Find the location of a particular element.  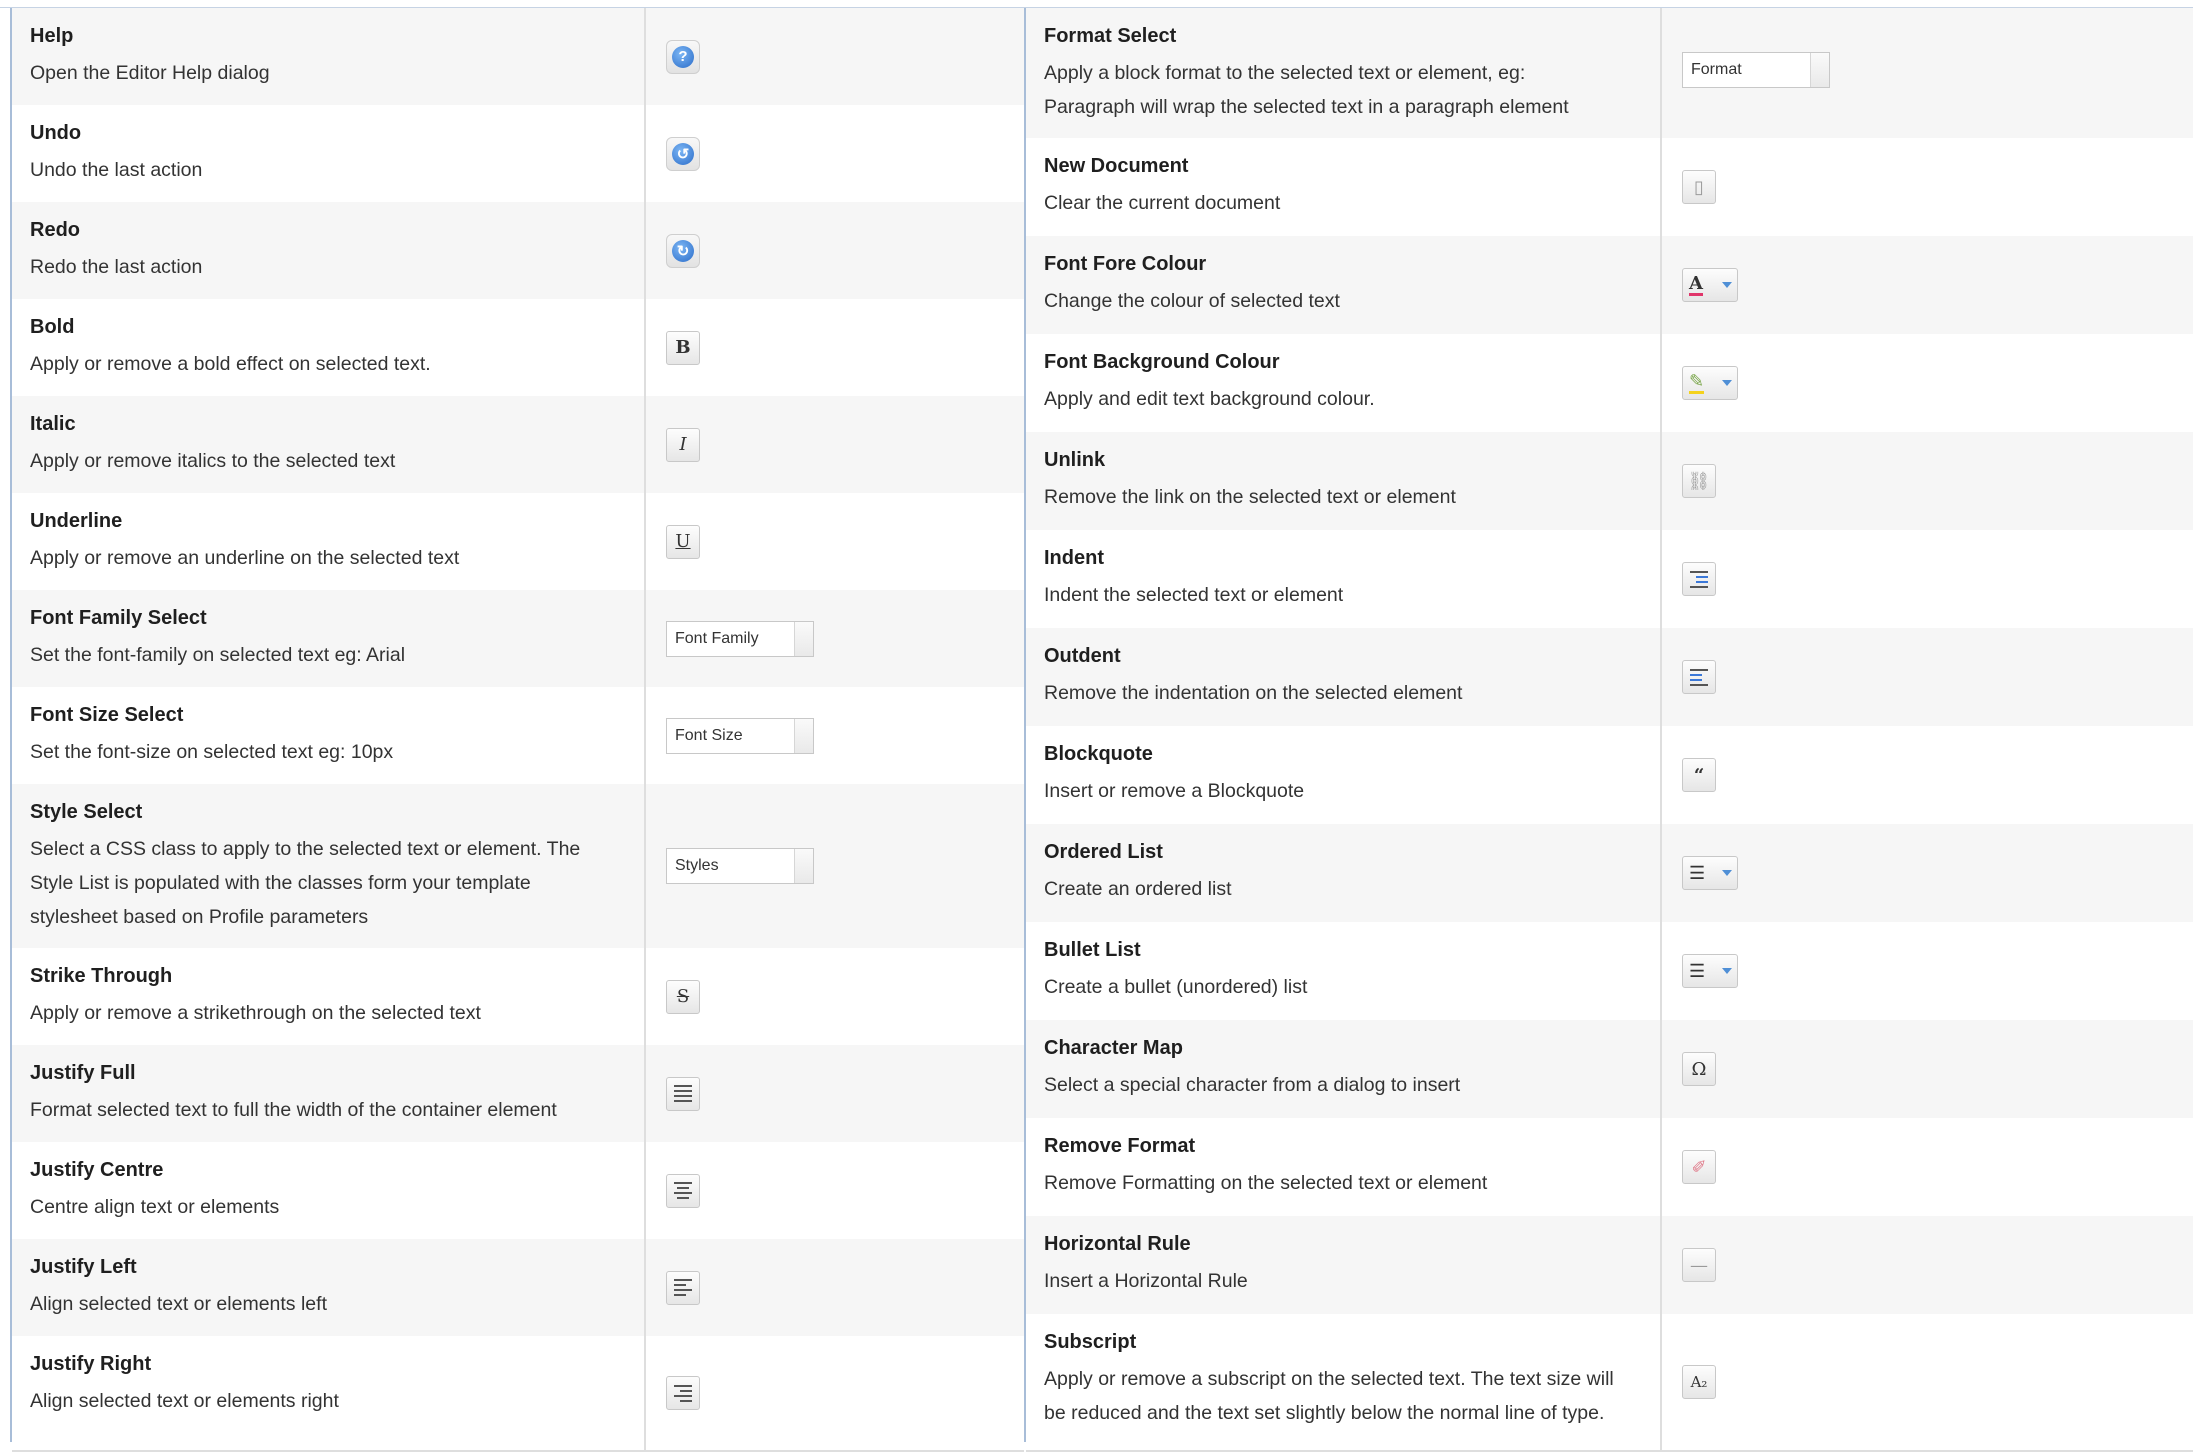

row-icon-cell: A₂ is located at coordinates (1927, 1382).